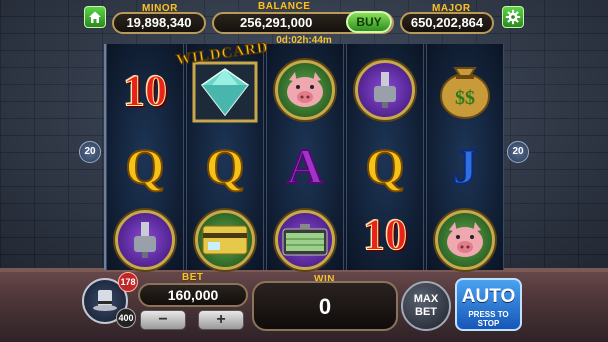 Image resolution: width=608 pixels, height=342 pixels. What do you see at coordinates (325, 306) in the screenshot?
I see `win-value: 0` at bounding box center [325, 306].